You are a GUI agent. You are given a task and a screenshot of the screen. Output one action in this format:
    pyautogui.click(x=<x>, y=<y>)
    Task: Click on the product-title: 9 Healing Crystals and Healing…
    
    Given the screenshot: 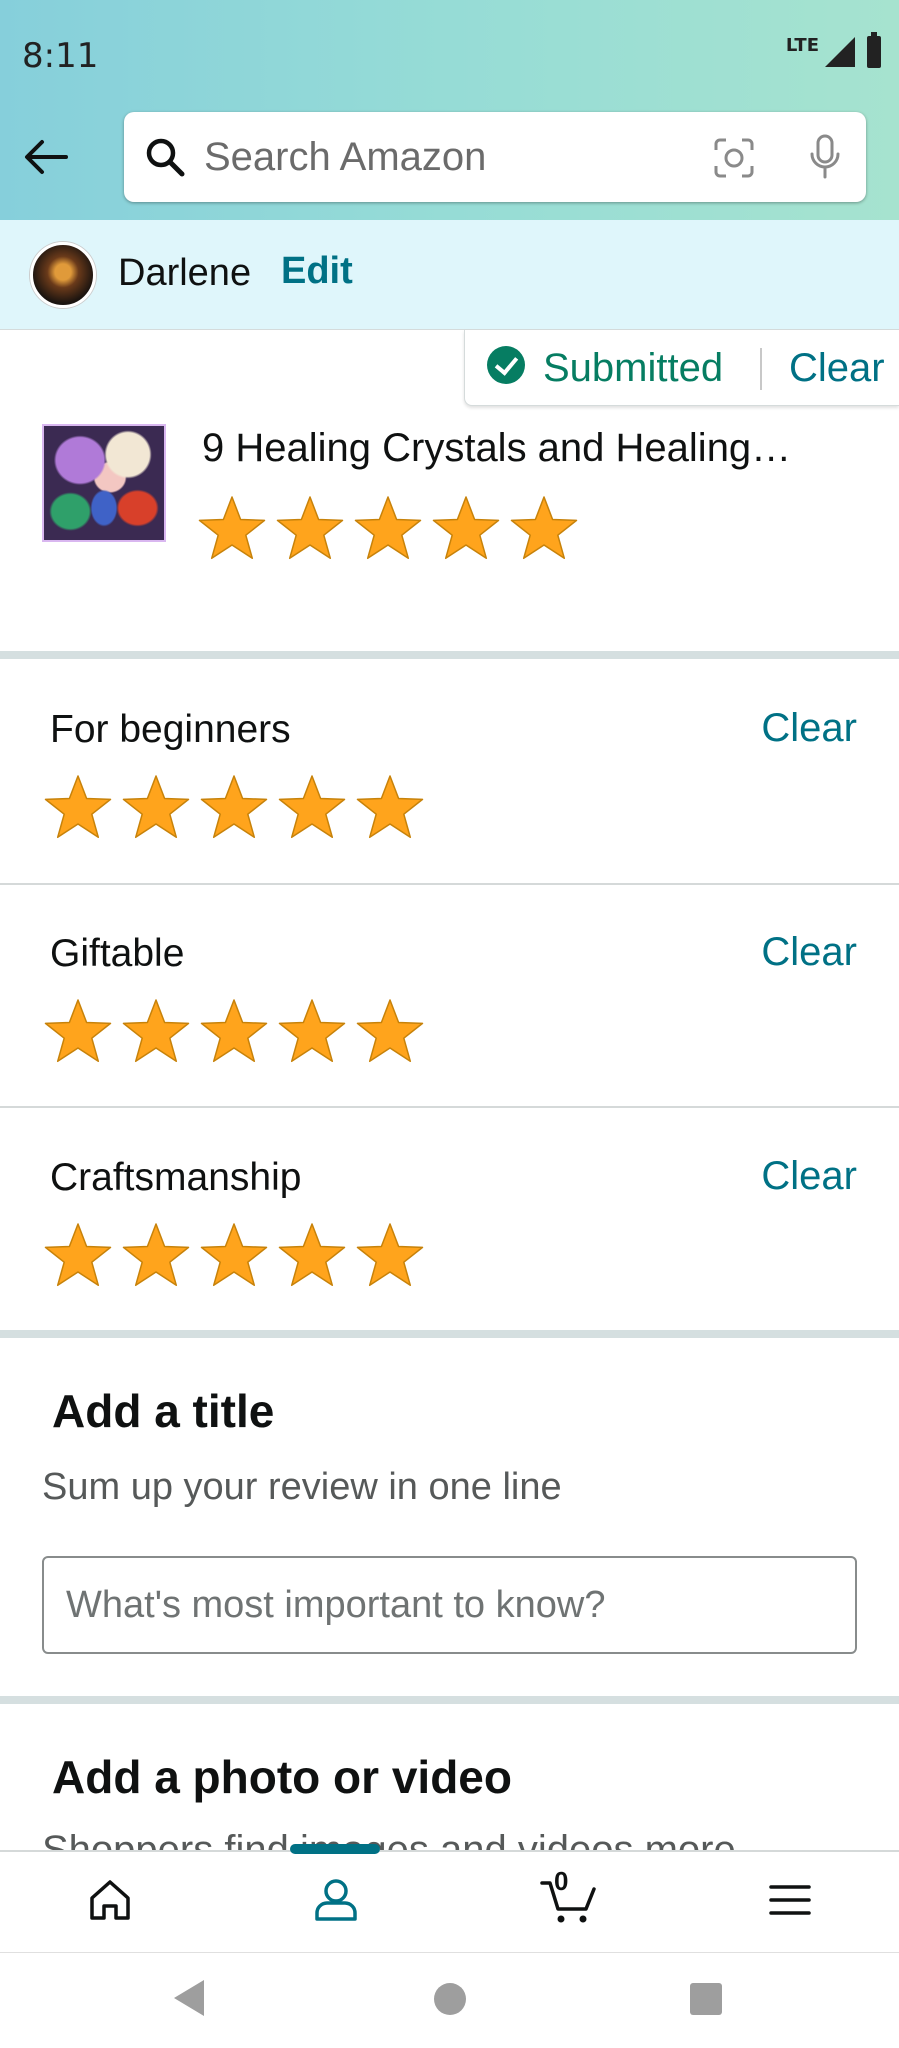 What is the action you would take?
    pyautogui.click(x=497, y=448)
    